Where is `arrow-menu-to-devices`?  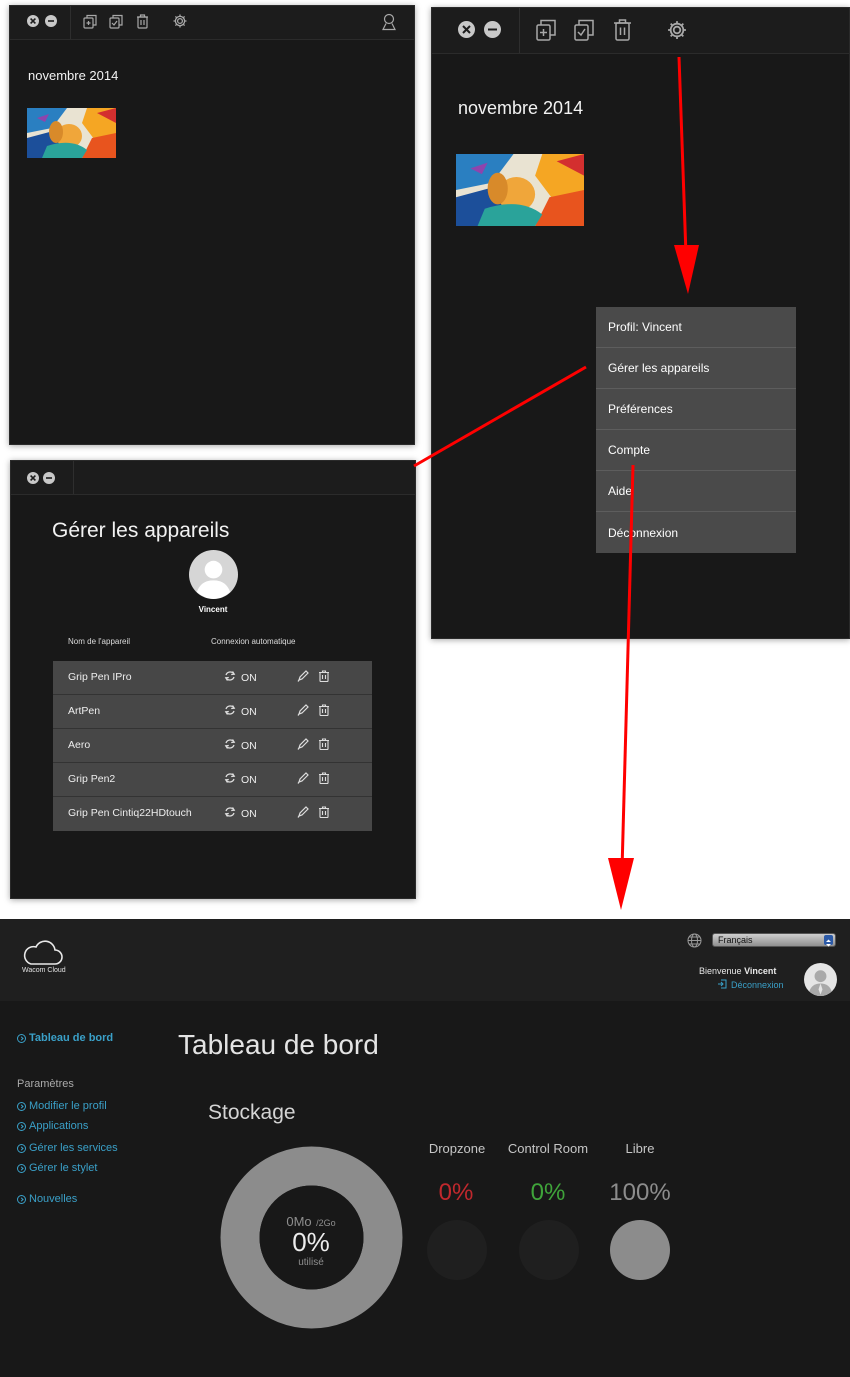
arrow-menu-to-devices is located at coordinates (500, 416).